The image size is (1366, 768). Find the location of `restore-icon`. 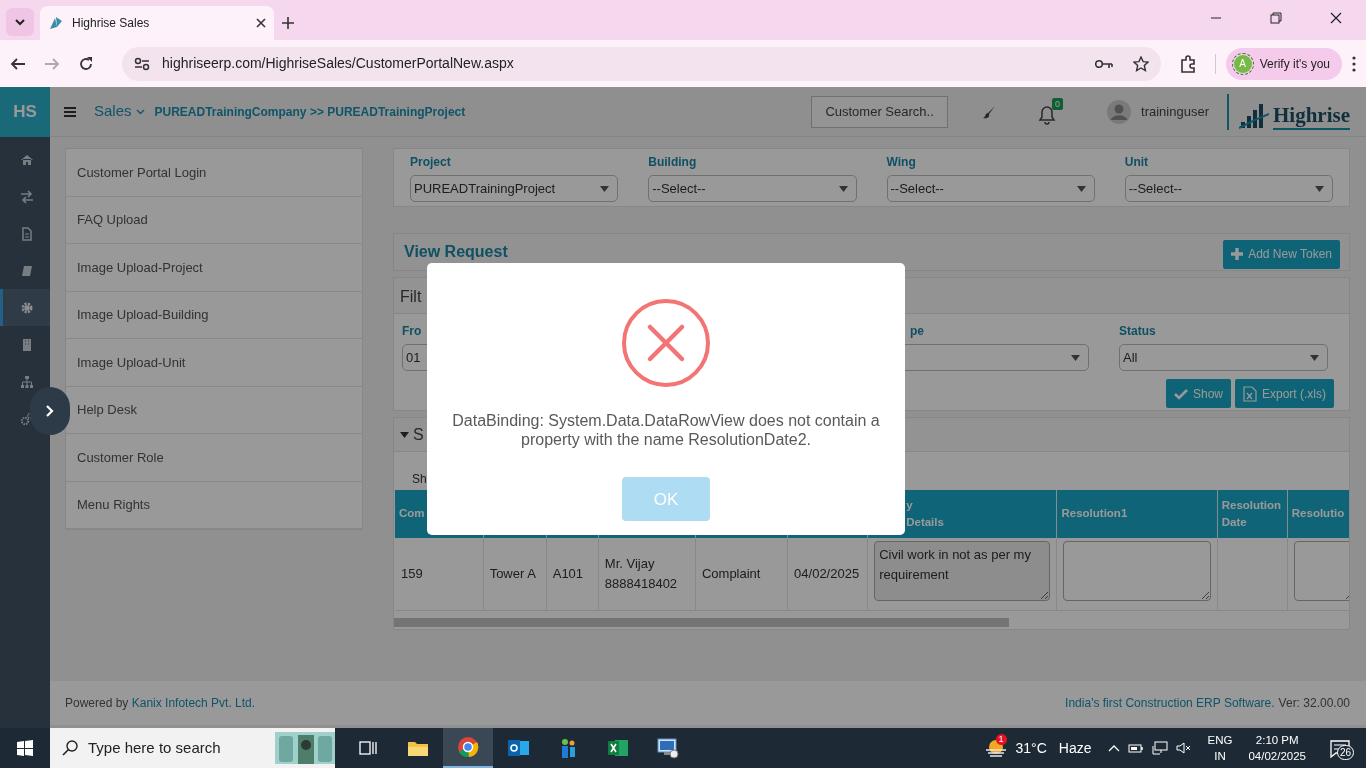

restore-icon is located at coordinates (1276, 18).